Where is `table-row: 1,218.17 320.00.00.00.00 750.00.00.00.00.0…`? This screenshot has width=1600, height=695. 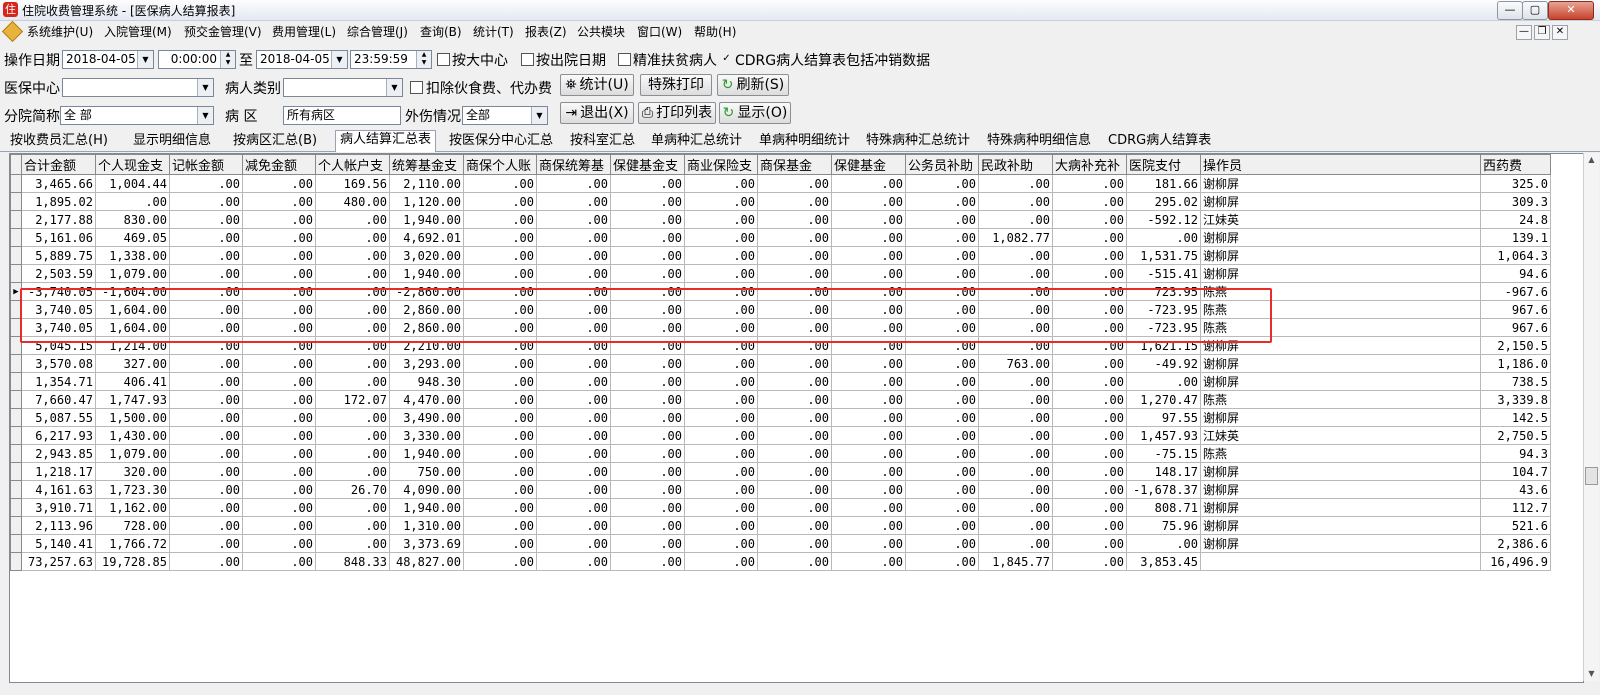 table-row: 1,218.17 320.00.00.00.00 750.00.00.00.00.0… is located at coordinates (780, 471).